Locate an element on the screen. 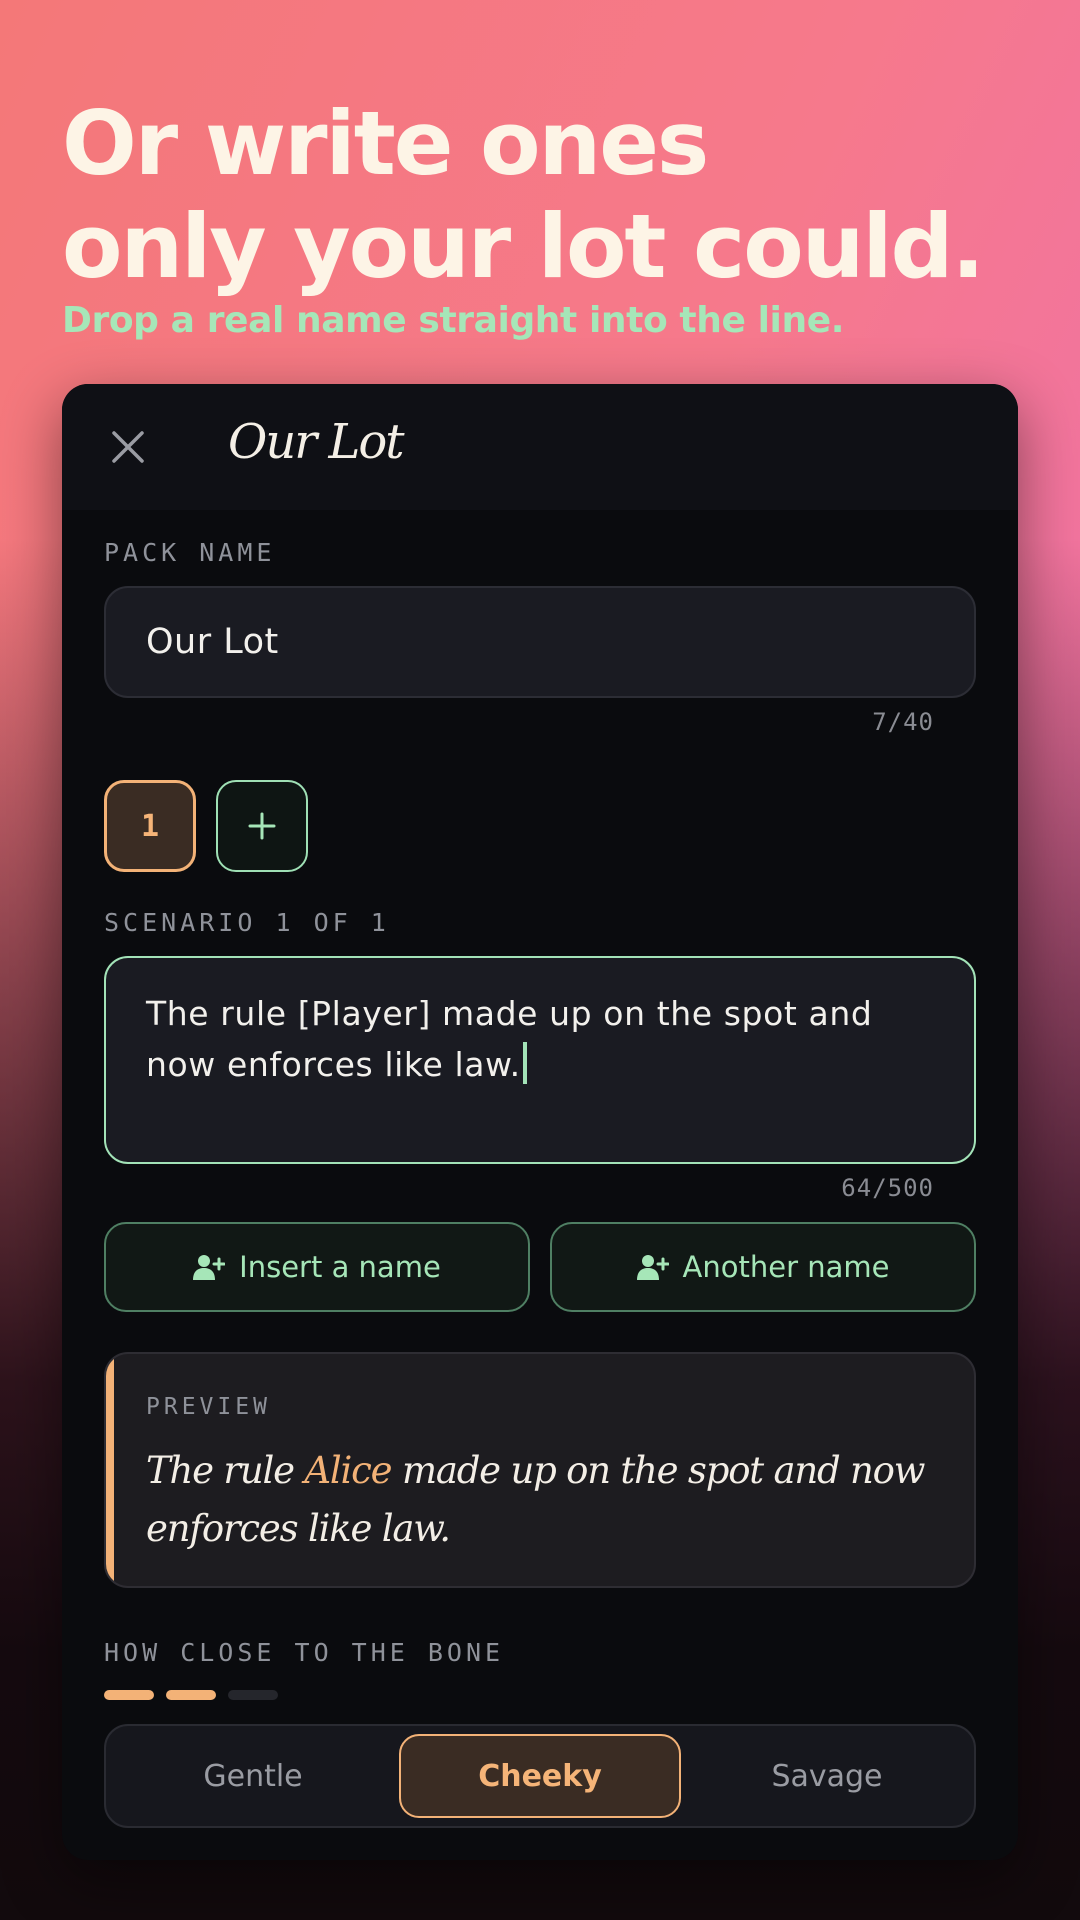 The width and height of the screenshot is (1080, 1920). intensity-selector: Gentle Cheeky Savage is located at coordinates (540, 1776).